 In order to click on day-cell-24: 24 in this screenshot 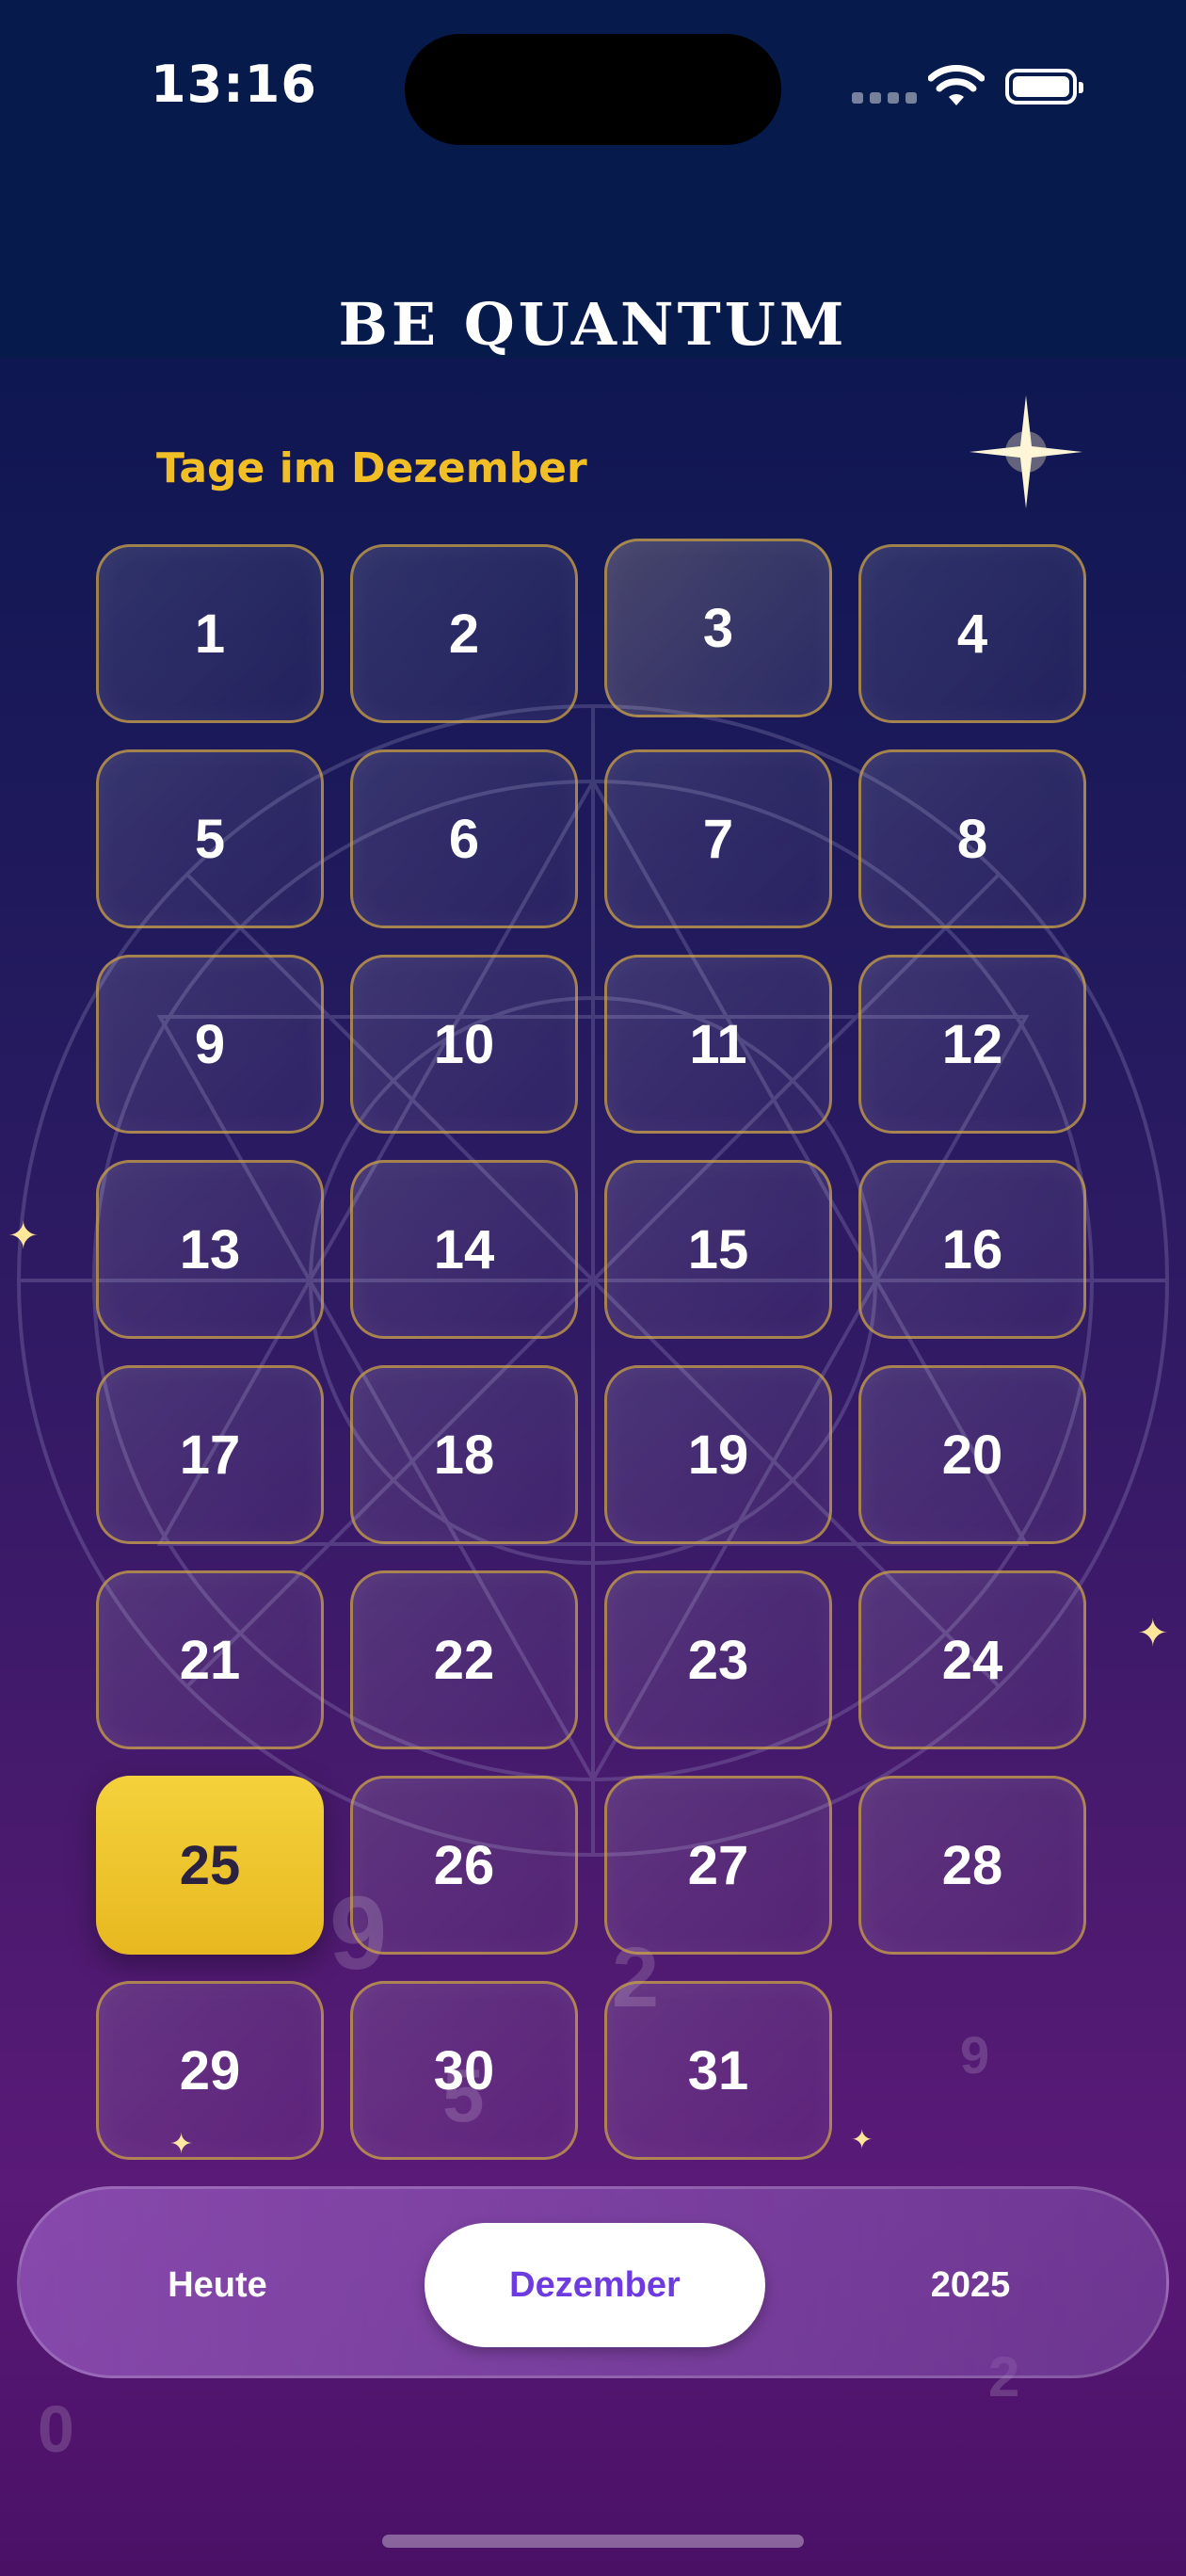, I will do `click(972, 1659)`.